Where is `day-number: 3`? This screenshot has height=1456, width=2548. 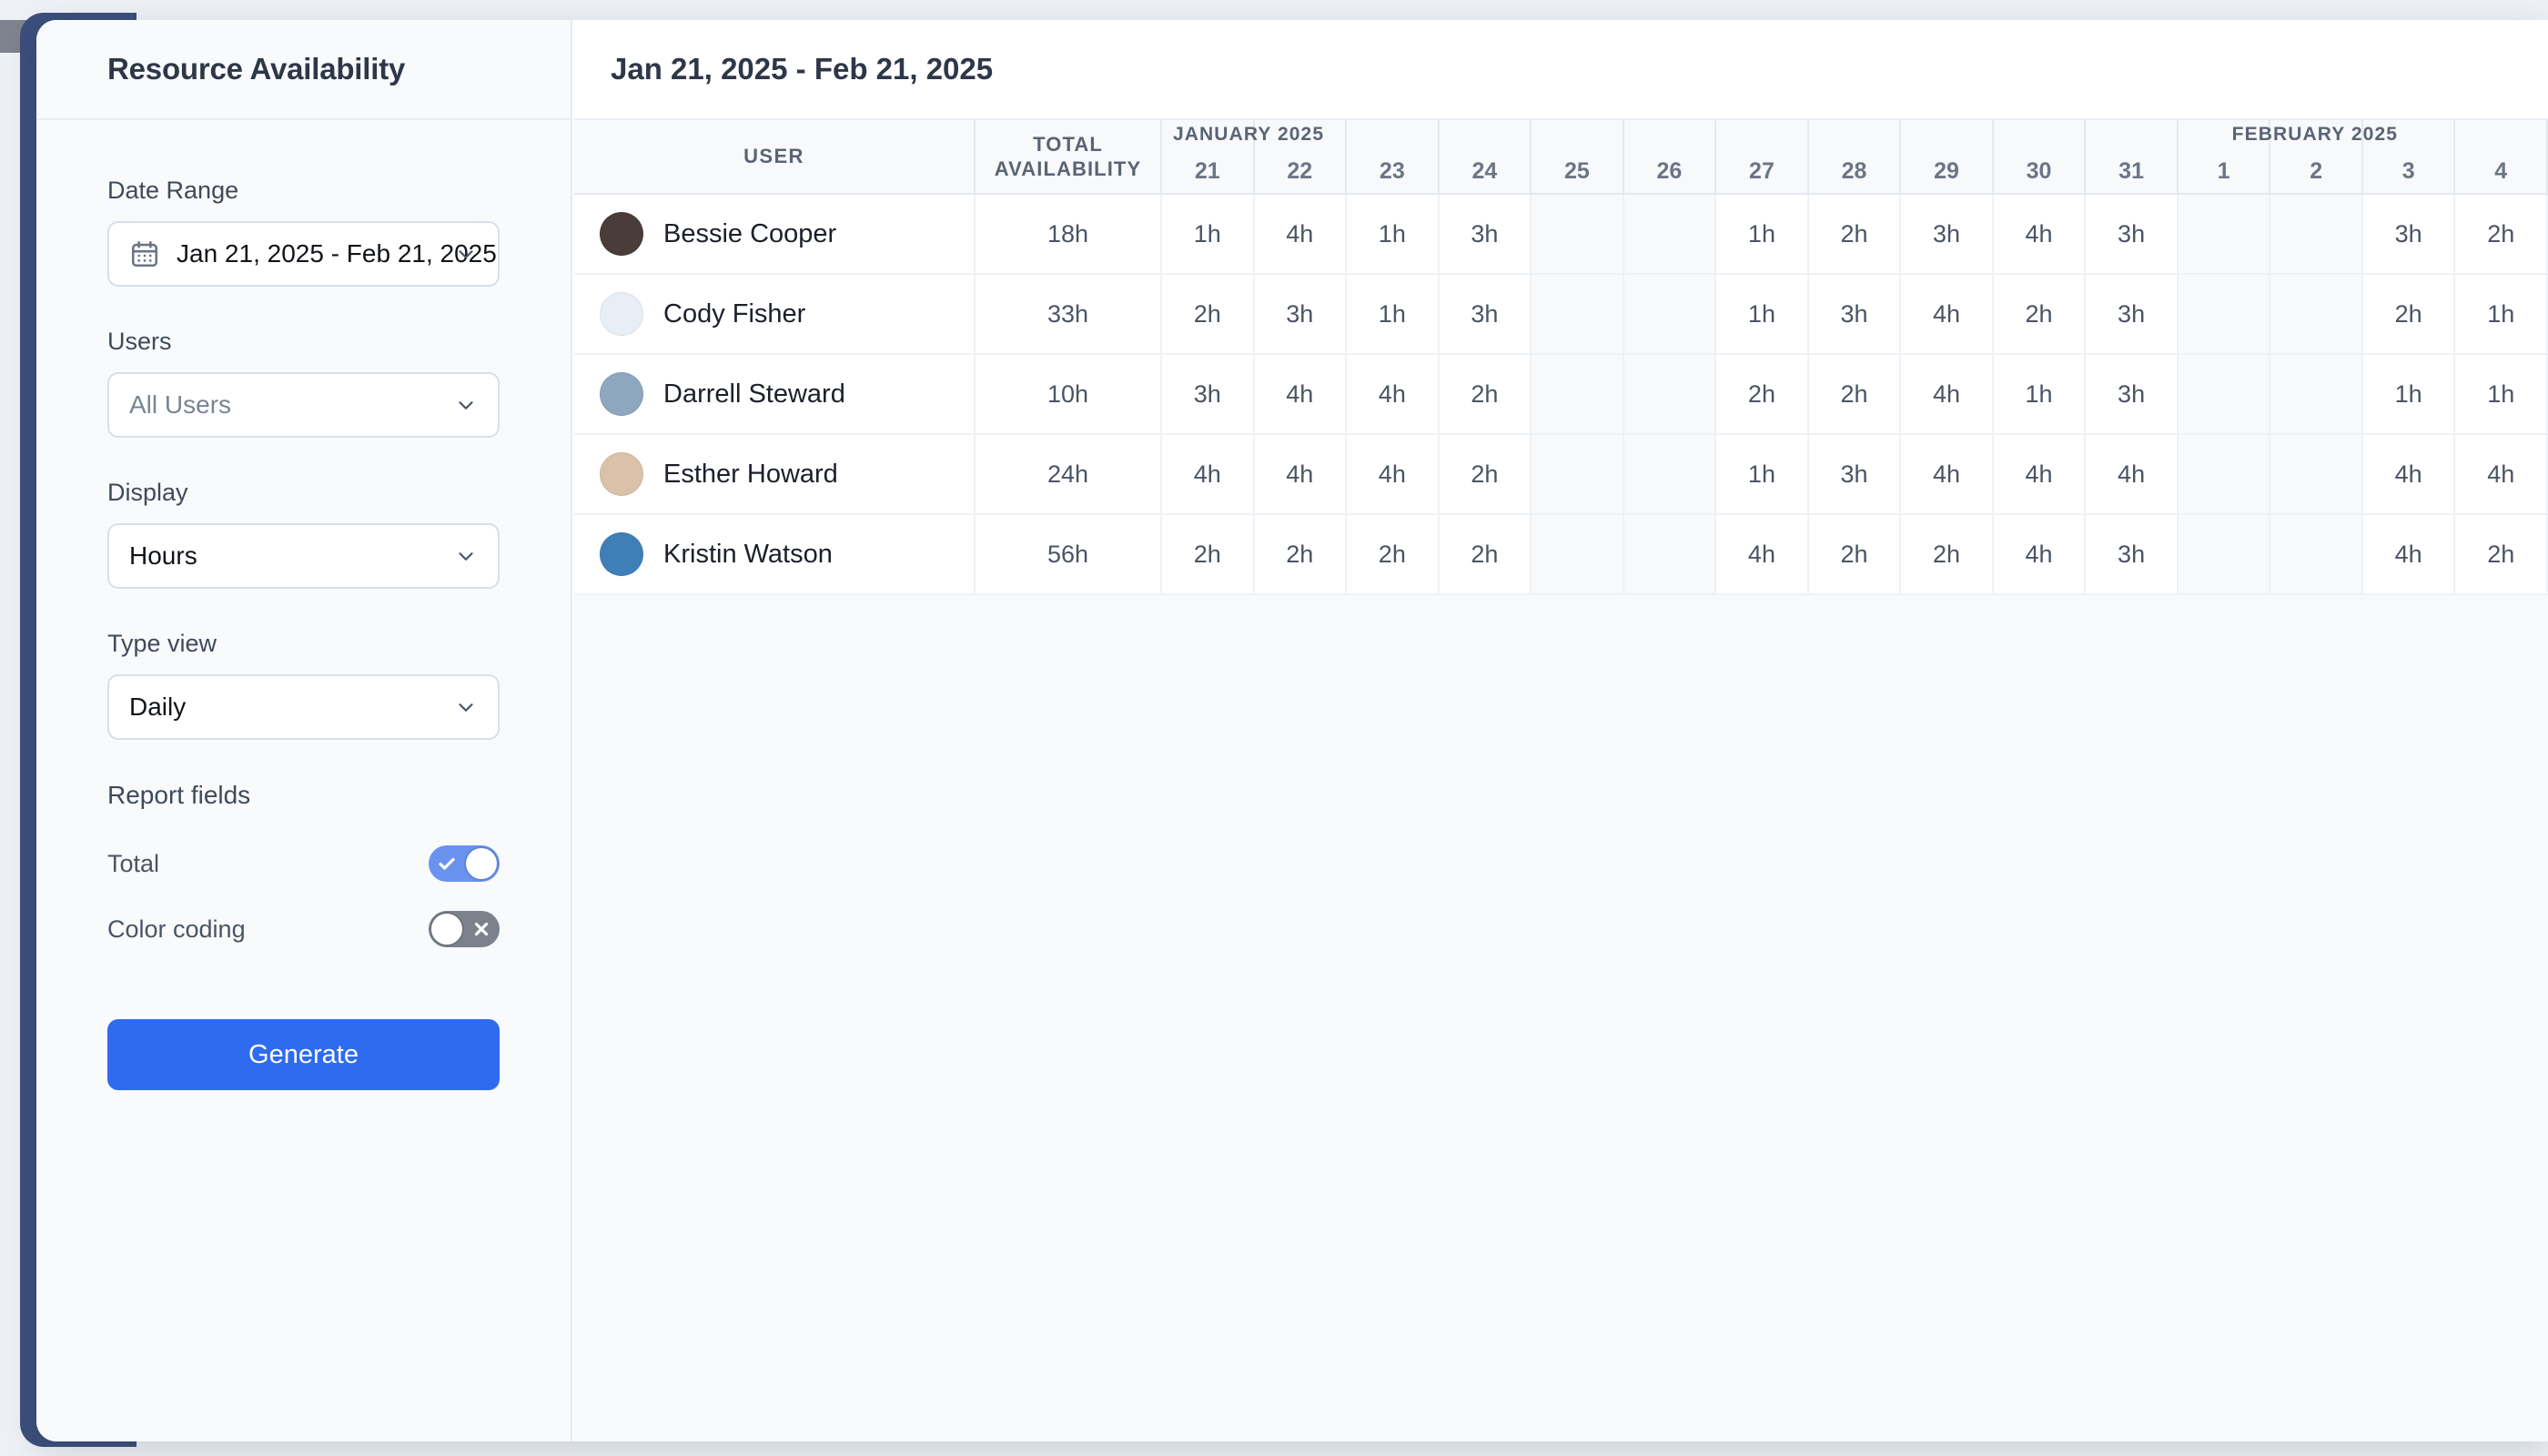 day-number: 3 is located at coordinates (2408, 171).